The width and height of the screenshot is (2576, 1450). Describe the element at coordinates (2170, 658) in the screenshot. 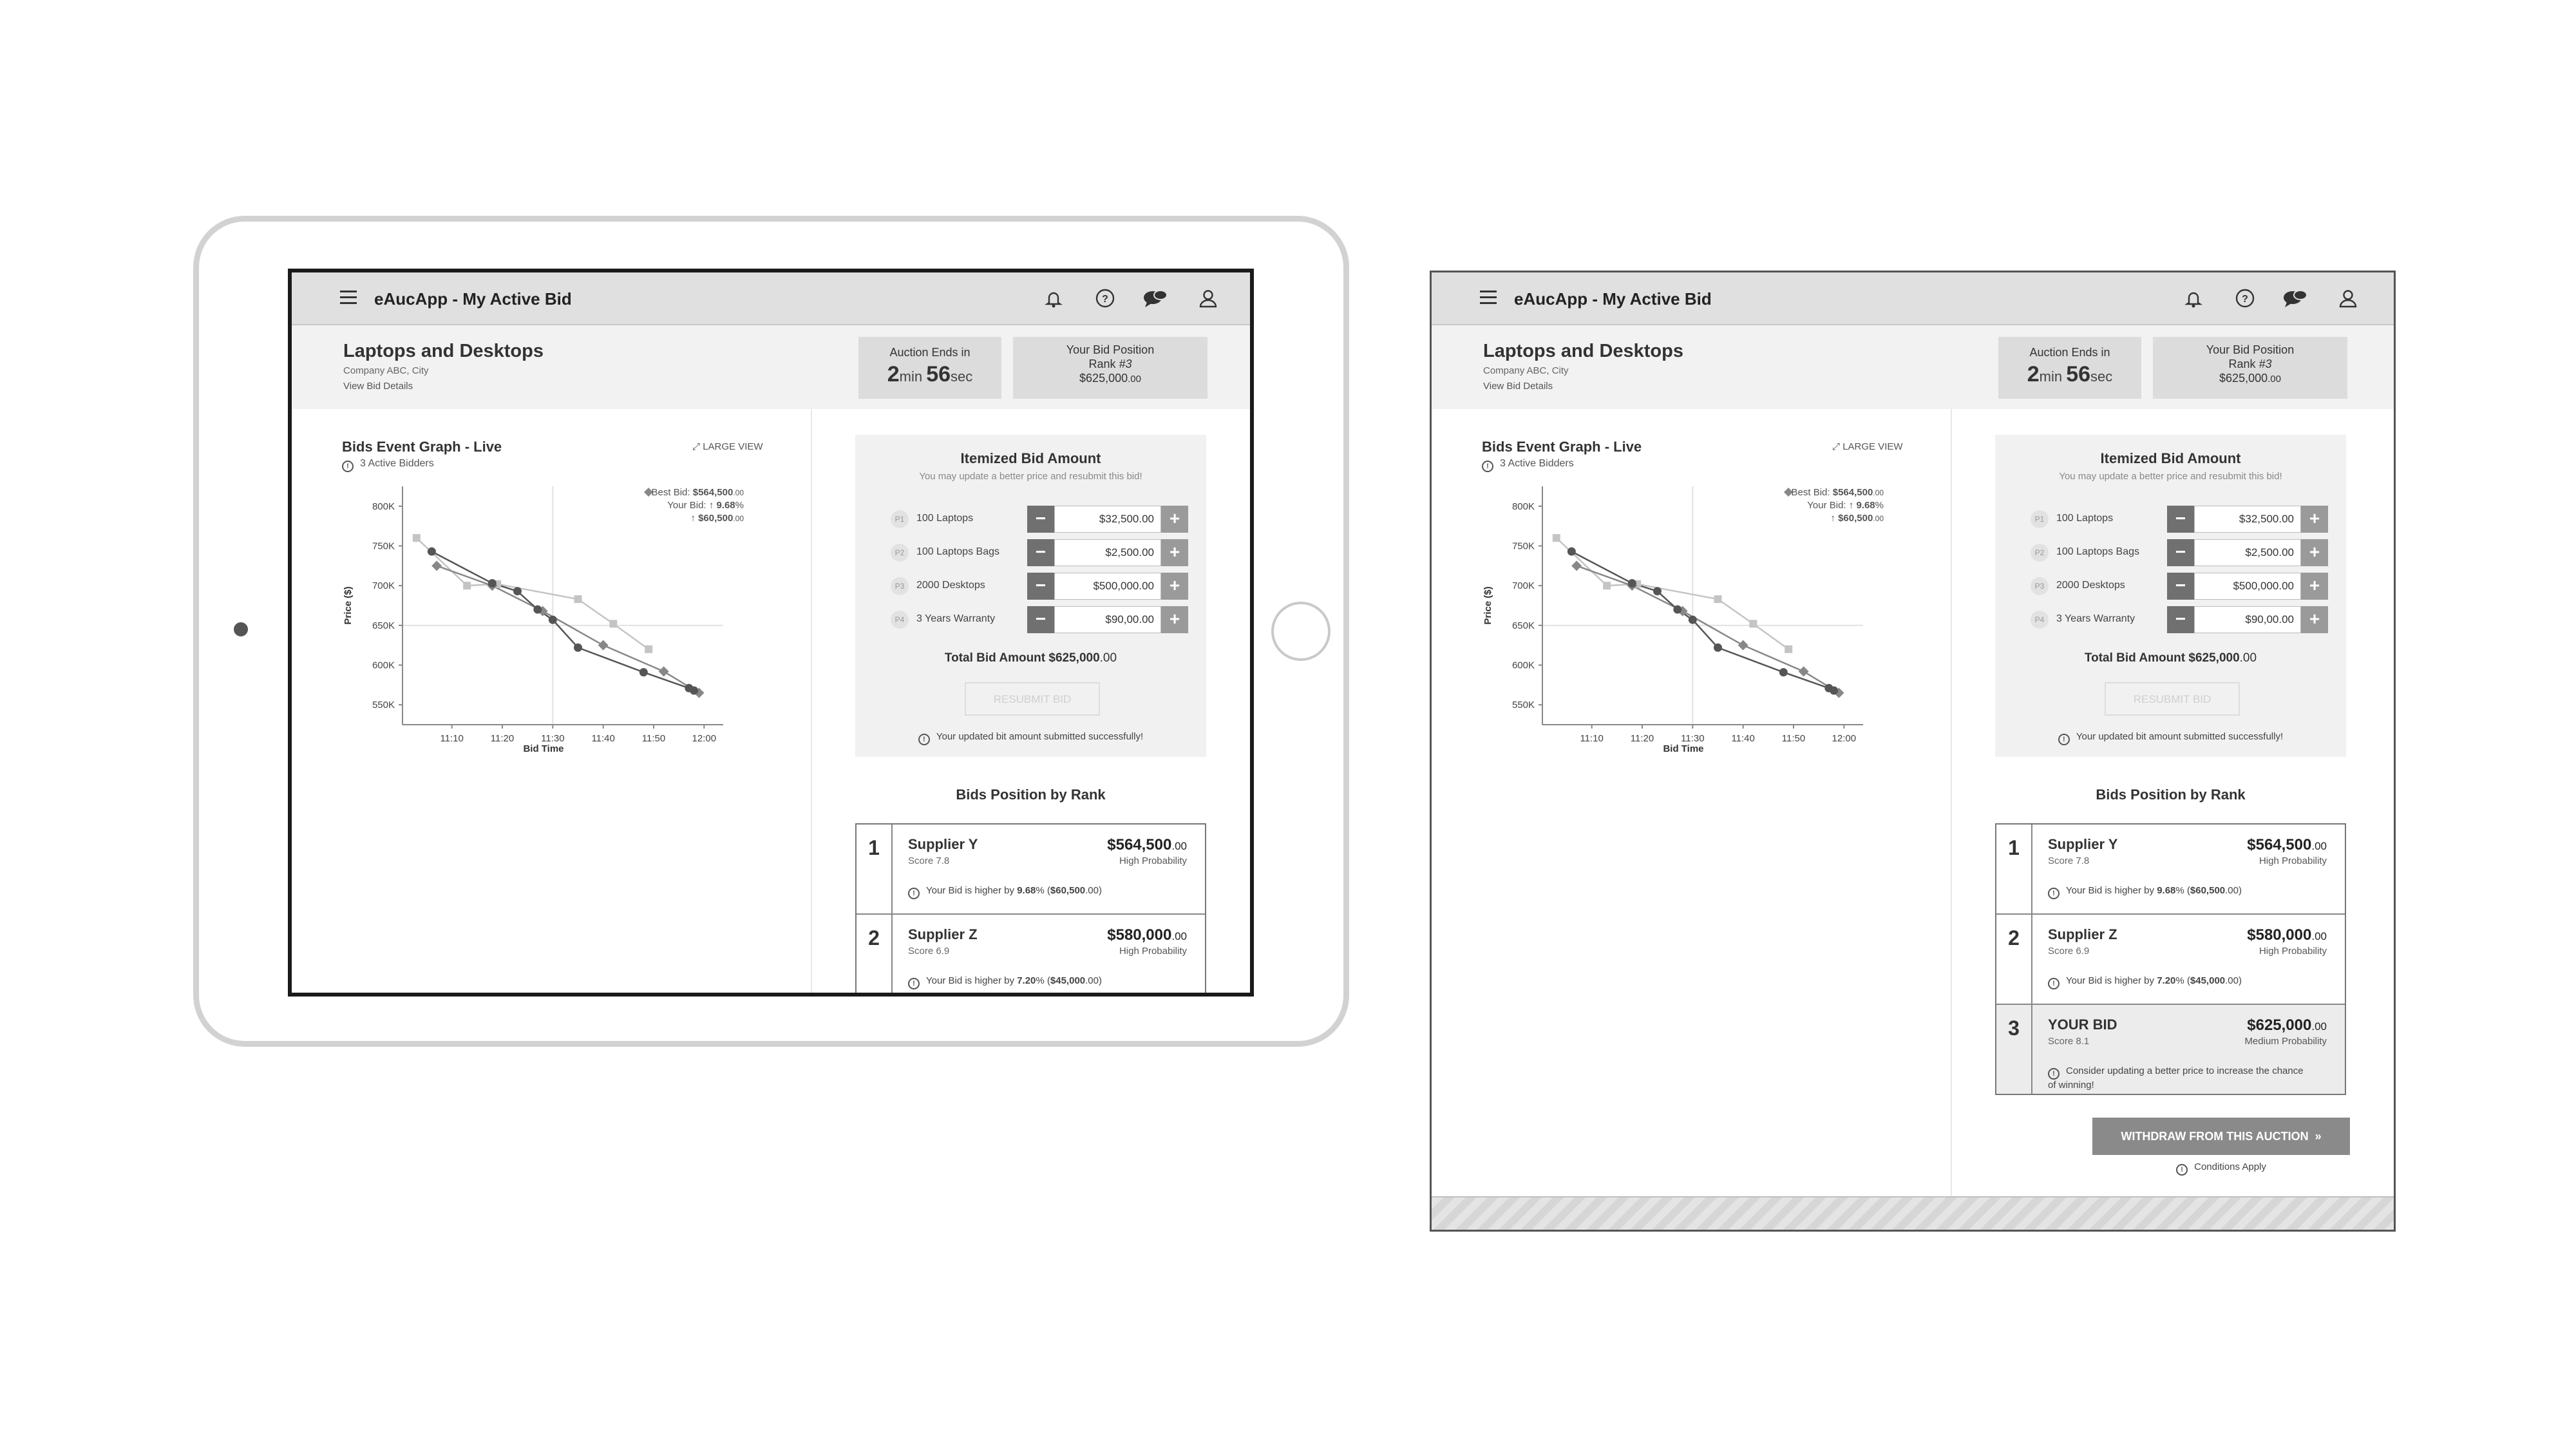

I see `total-bid-amount: Total Bid Amount $625,000.00` at that location.